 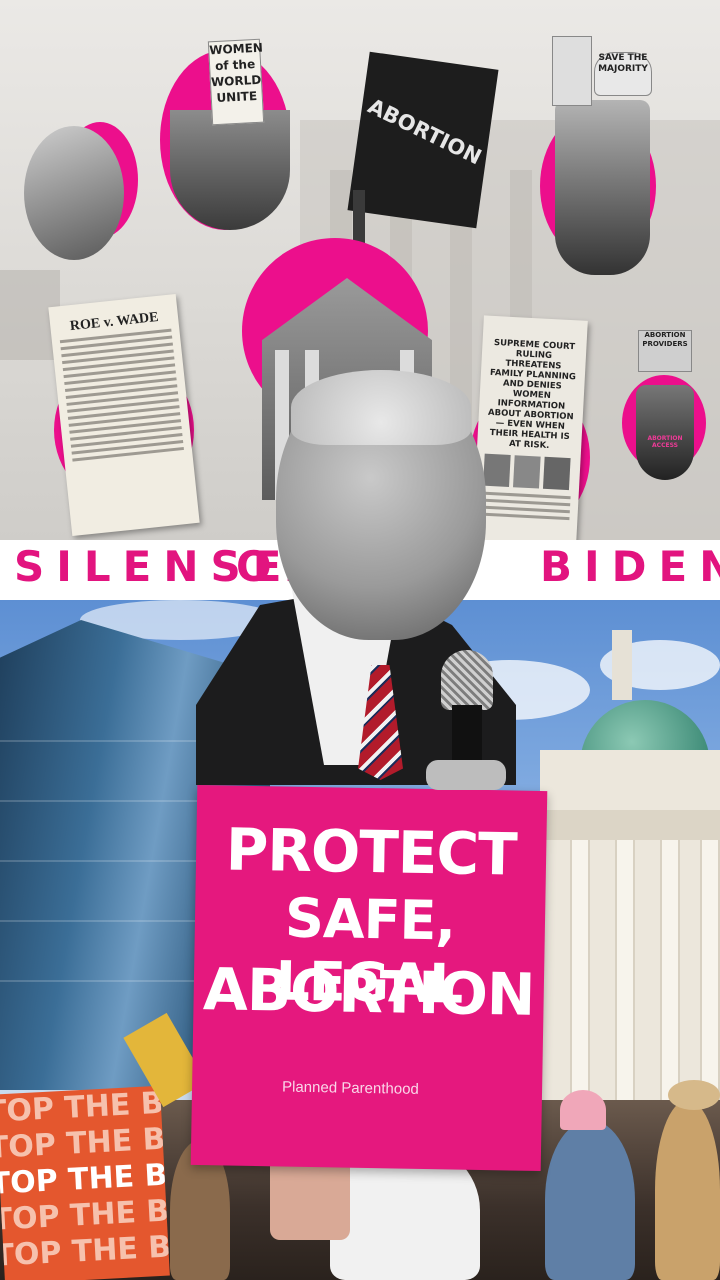 What do you see at coordinates (466, 775) in the screenshot?
I see `hand` at bounding box center [466, 775].